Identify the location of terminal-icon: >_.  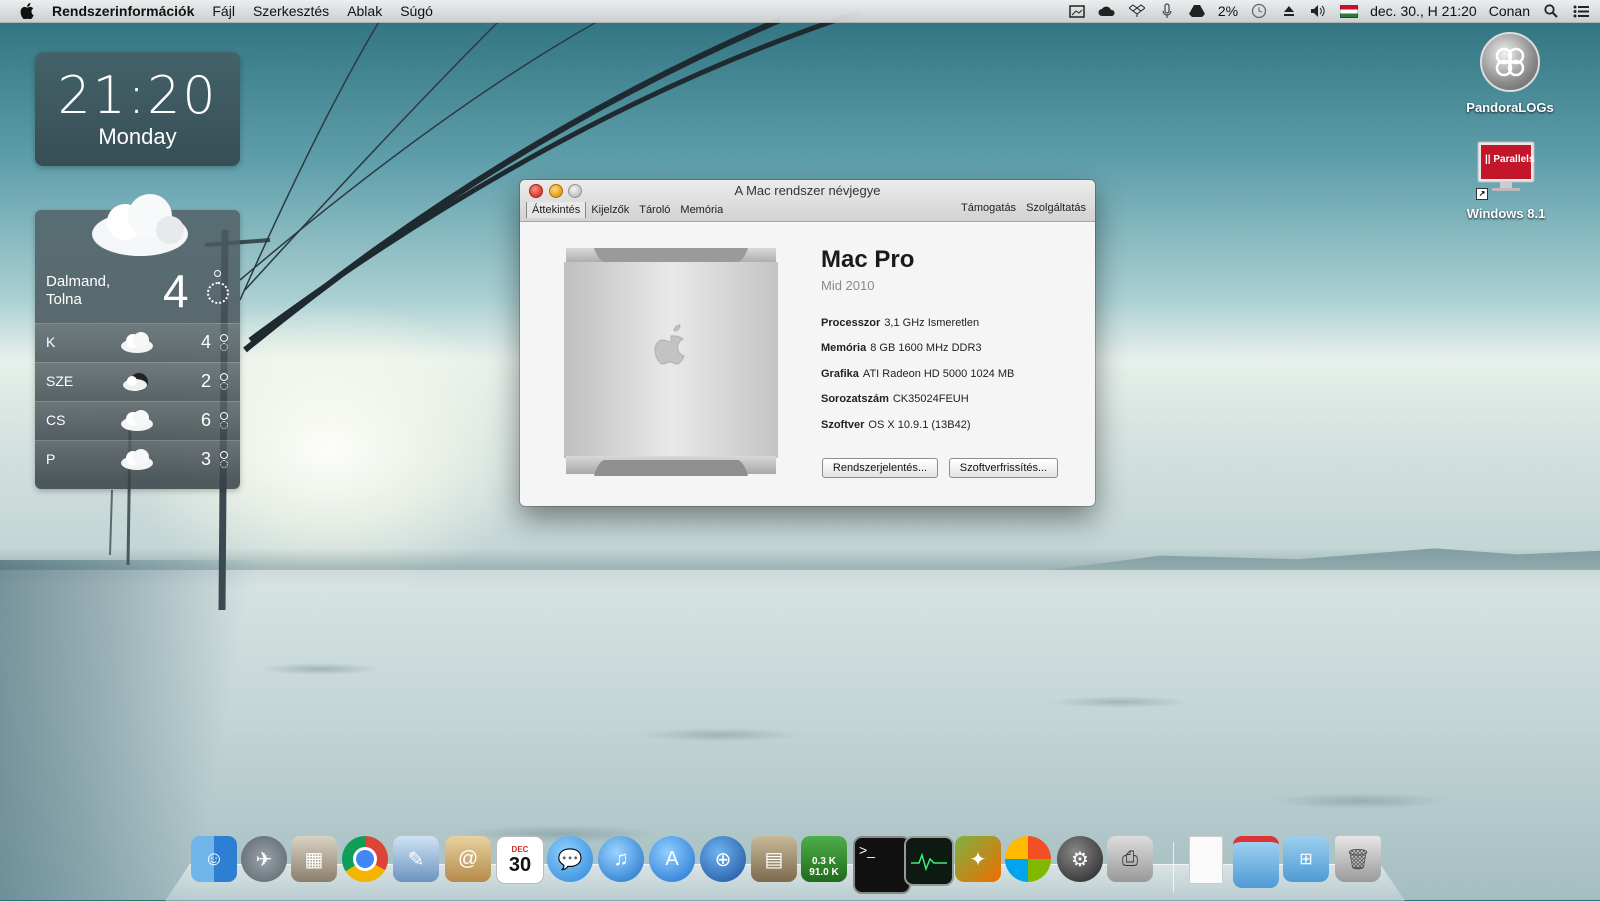
(882, 865).